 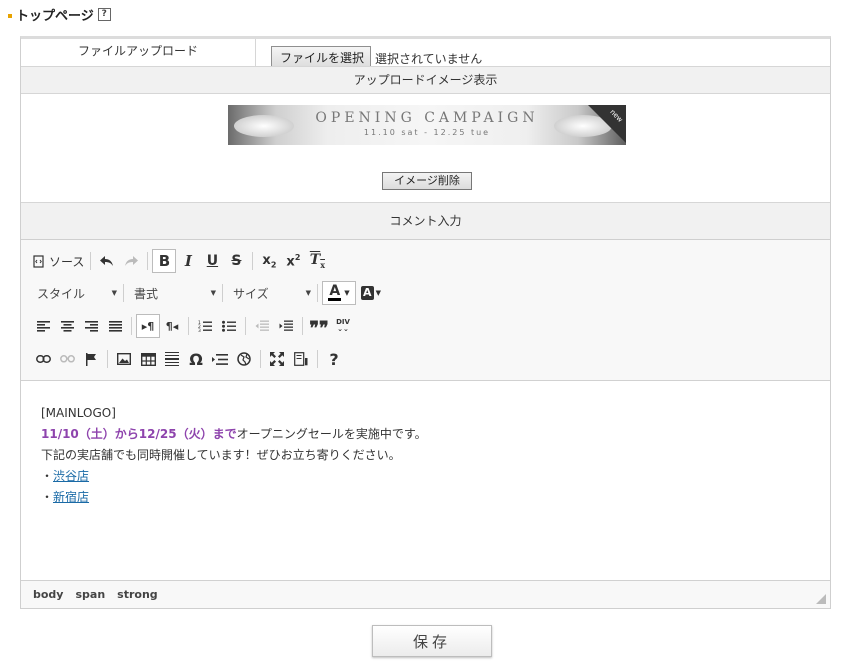 I want to click on align-right-icon, so click(x=91, y=326).